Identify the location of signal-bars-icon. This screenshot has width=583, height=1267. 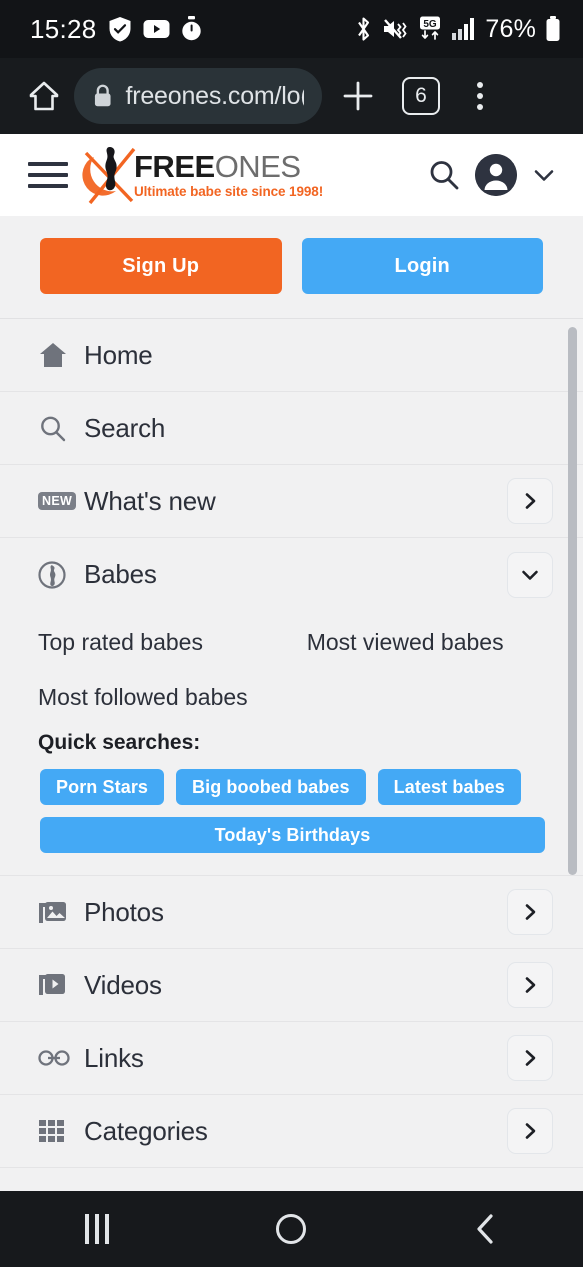
(463, 29).